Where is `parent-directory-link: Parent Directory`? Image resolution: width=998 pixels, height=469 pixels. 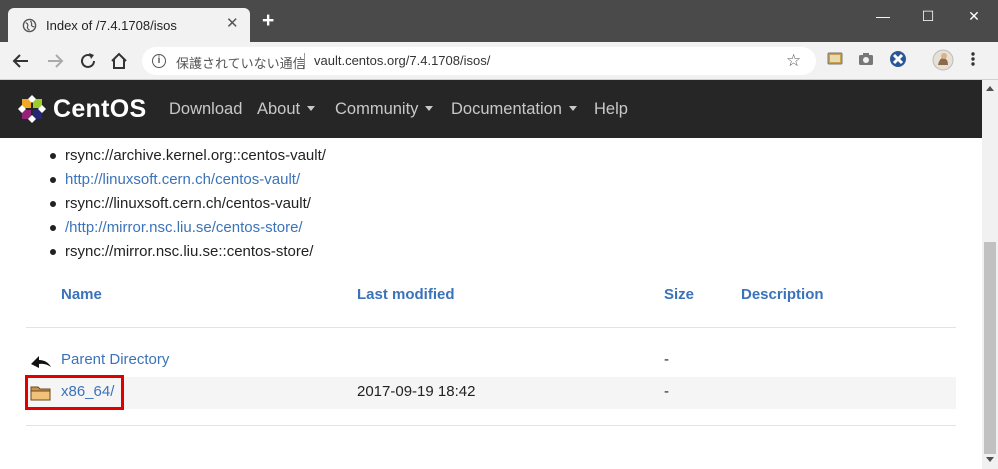 parent-directory-link: Parent Directory is located at coordinates (115, 359).